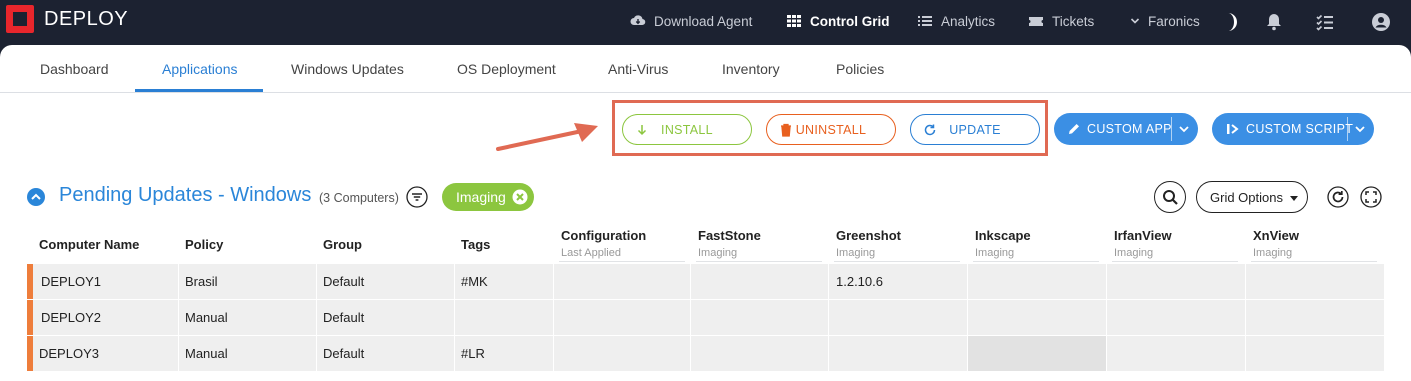  What do you see at coordinates (898, 281) in the screenshot?
I see `cell-greenshot: 1.2.10.6` at bounding box center [898, 281].